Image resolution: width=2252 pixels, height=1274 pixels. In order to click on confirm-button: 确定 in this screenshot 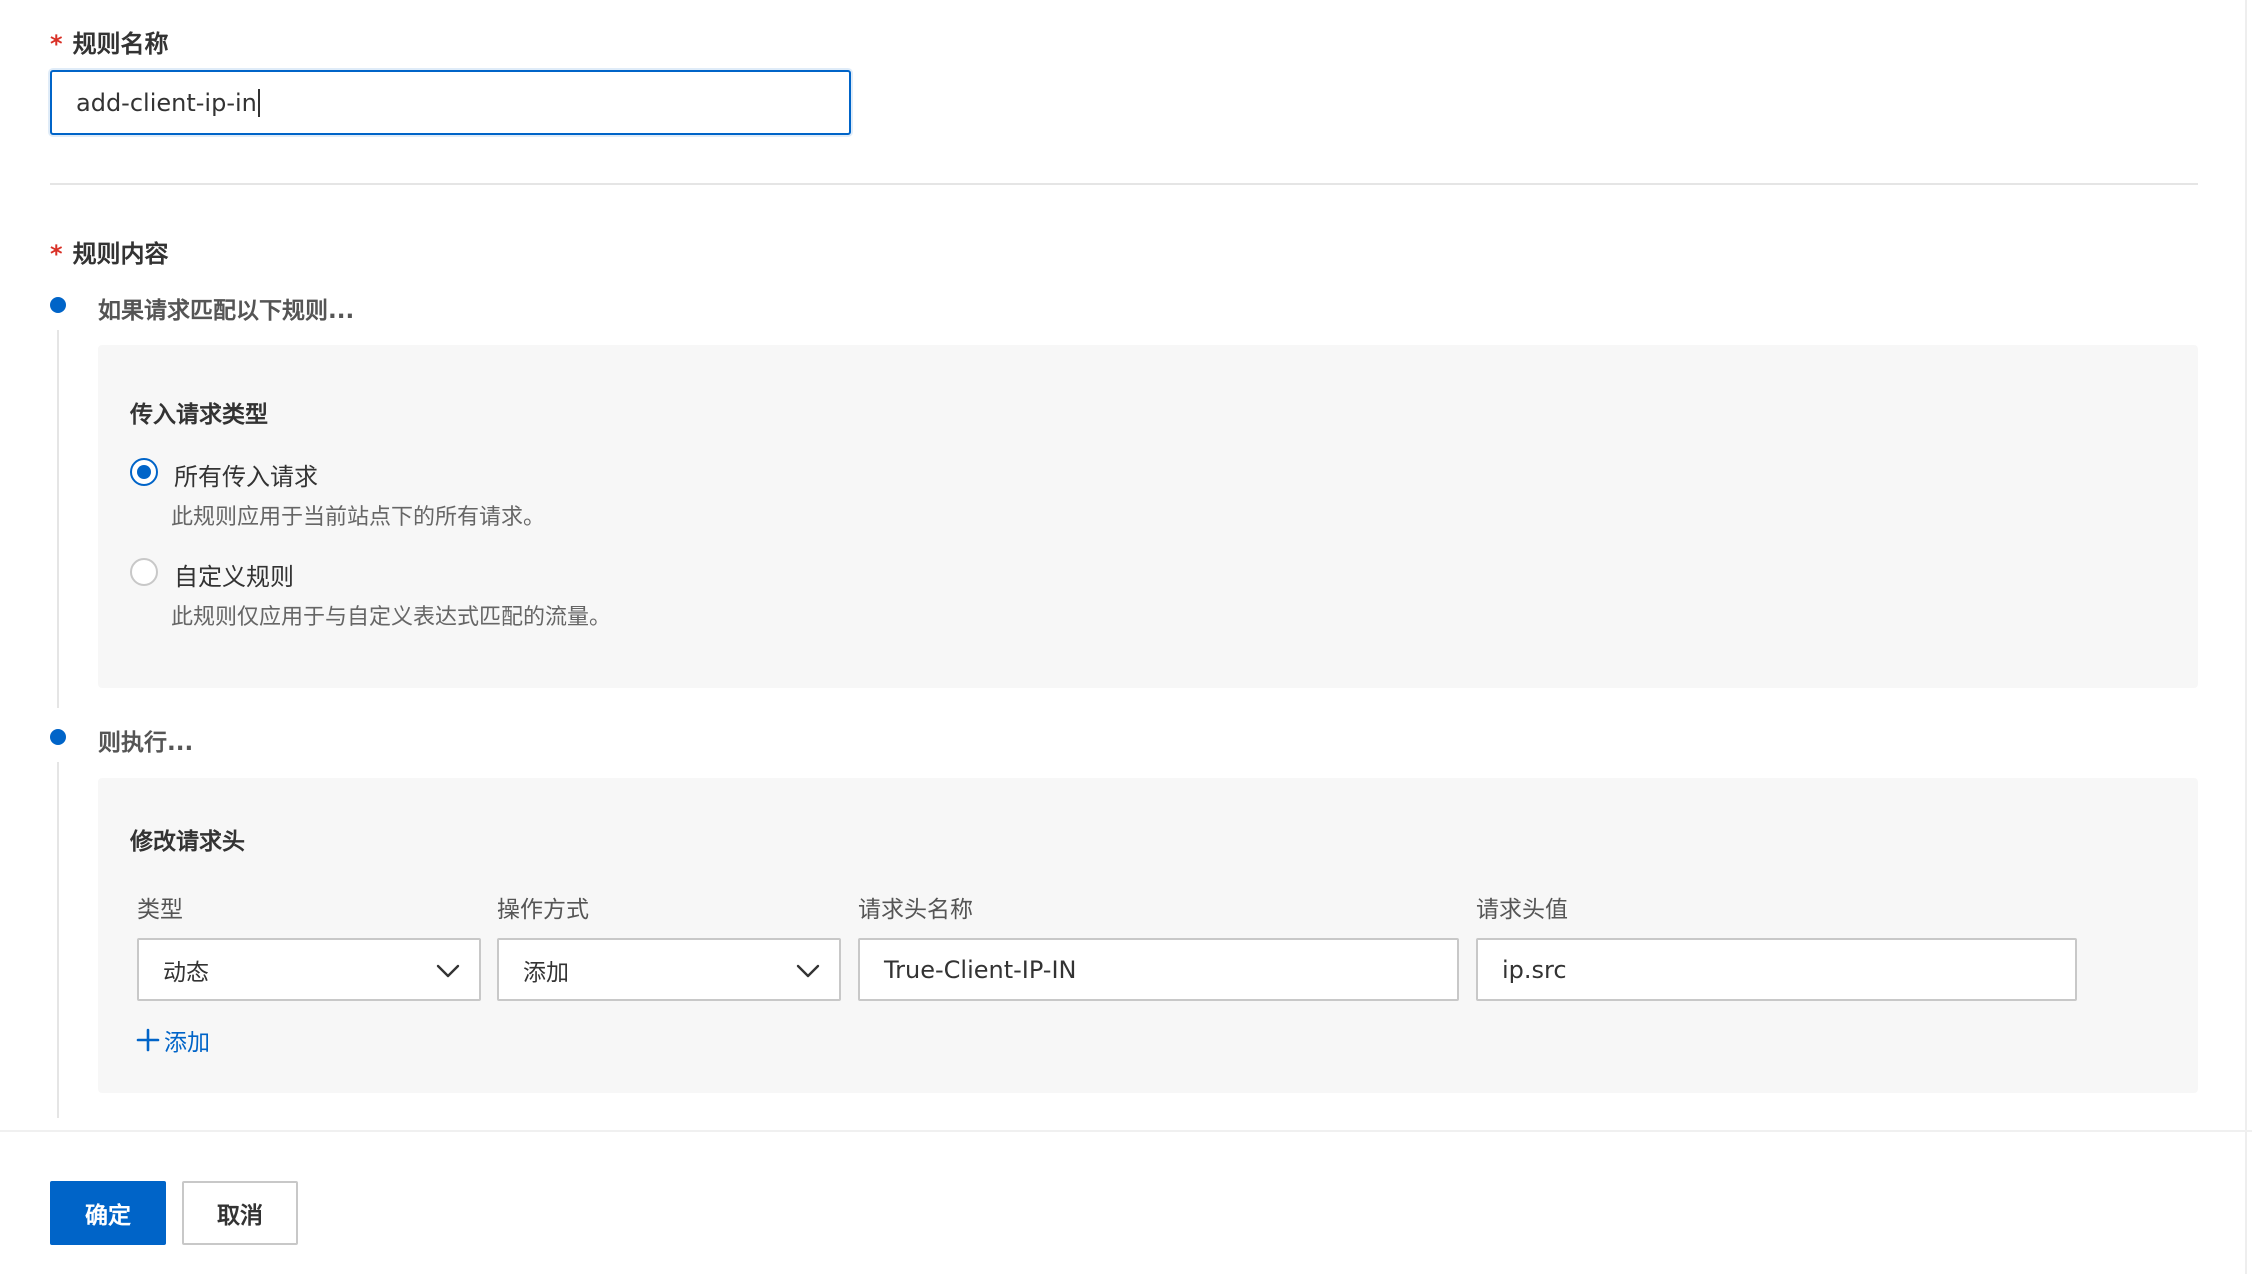, I will do `click(108, 1213)`.